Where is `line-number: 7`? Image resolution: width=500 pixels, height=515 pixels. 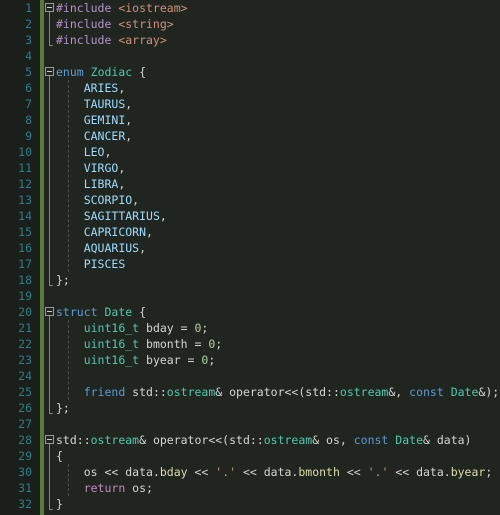
line-number: 7 is located at coordinates (28, 104).